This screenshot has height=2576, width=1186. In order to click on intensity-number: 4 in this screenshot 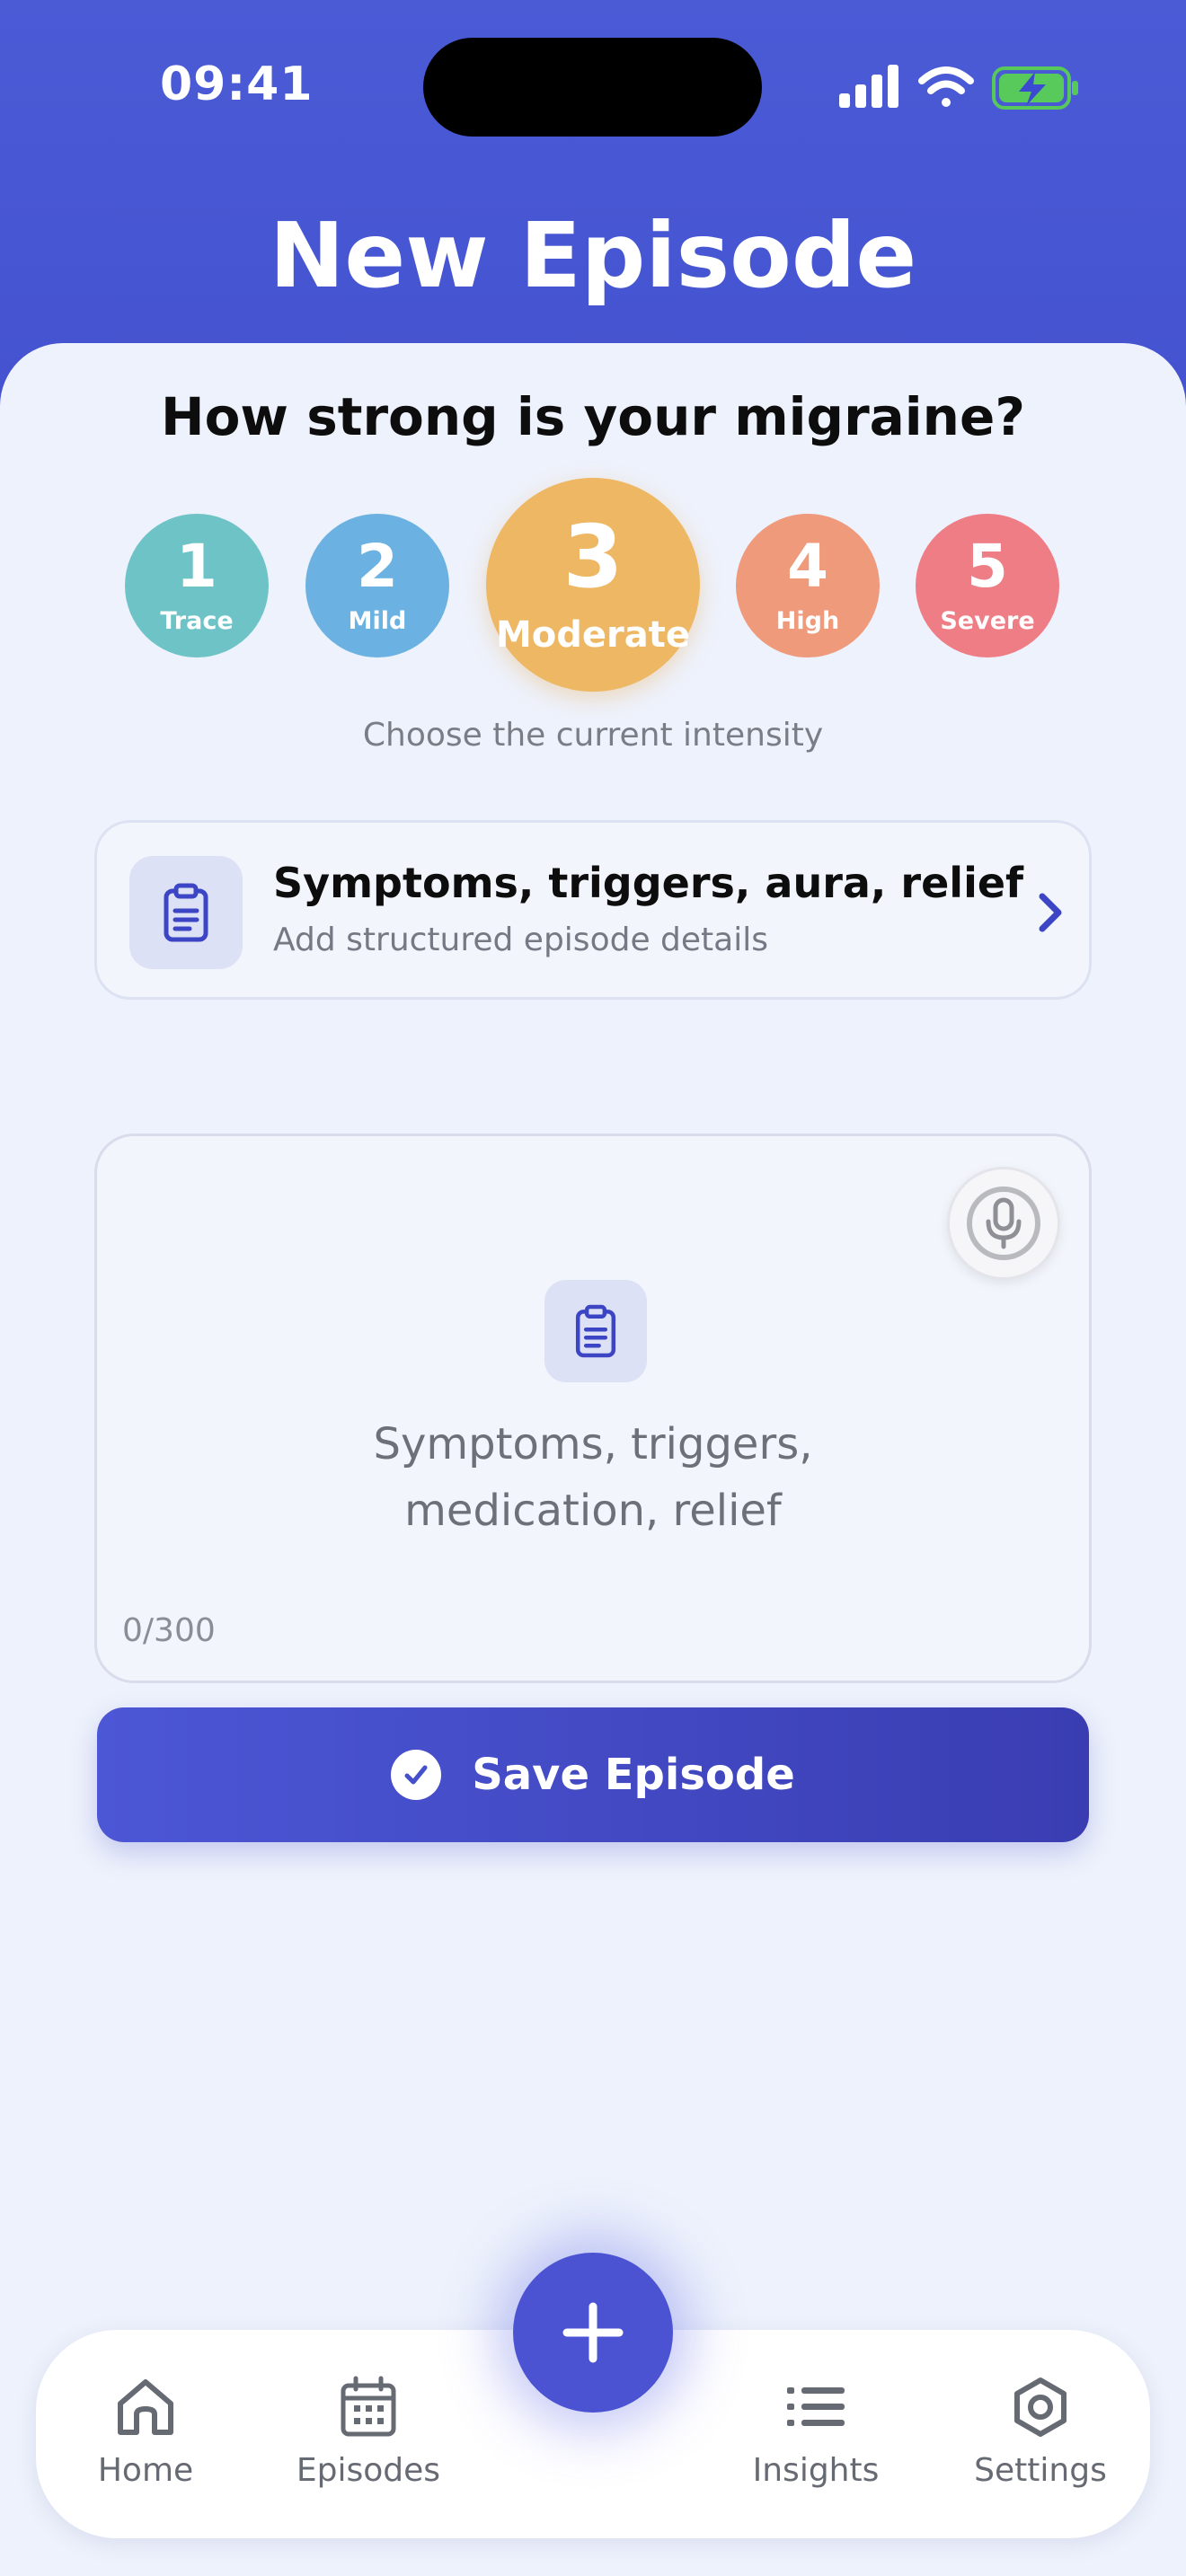, I will do `click(807, 566)`.